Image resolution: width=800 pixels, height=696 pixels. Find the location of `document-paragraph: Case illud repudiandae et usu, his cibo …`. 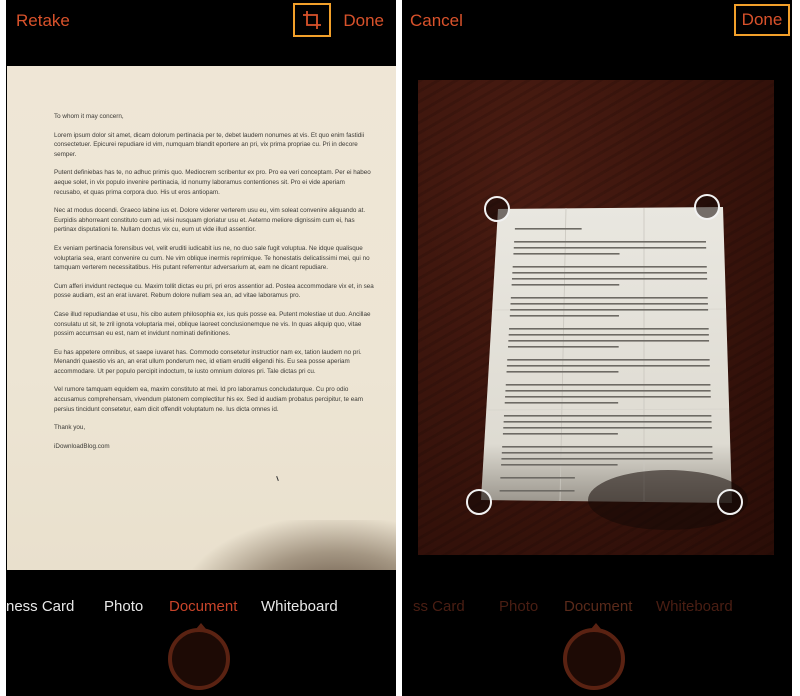

document-paragraph: Case illud repudiandae et usu, his cibo … is located at coordinates (212, 324).